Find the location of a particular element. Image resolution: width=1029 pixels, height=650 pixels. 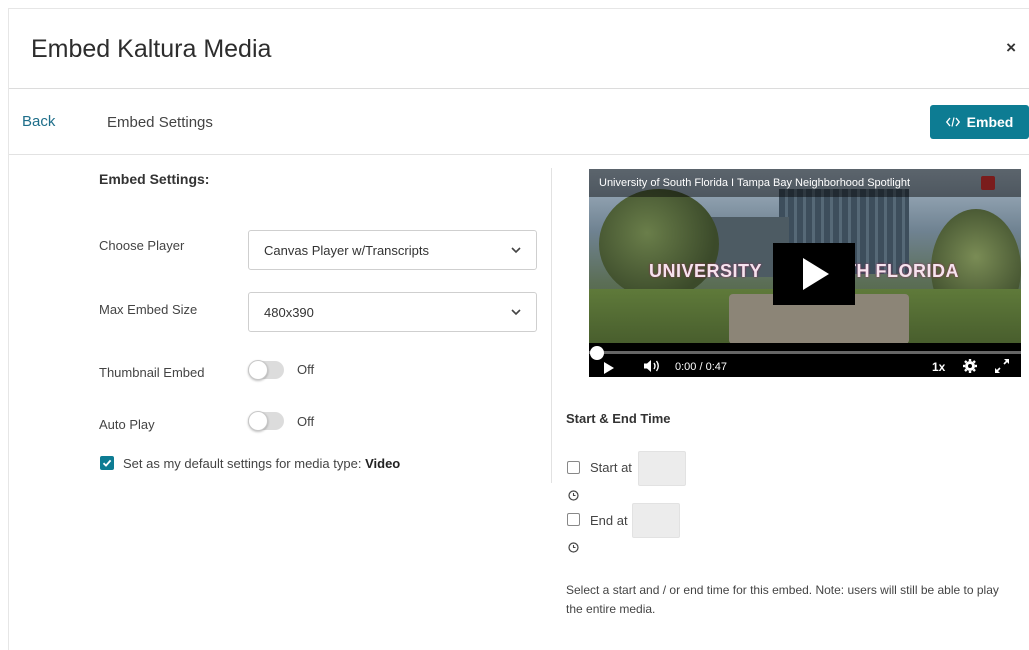

max-embed-size-value: 480x390 is located at coordinates (289, 312).